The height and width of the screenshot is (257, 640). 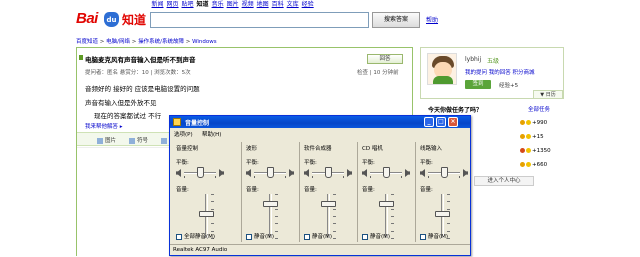 I want to click on all-tasks-link: 全部任务, so click(x=539, y=109).